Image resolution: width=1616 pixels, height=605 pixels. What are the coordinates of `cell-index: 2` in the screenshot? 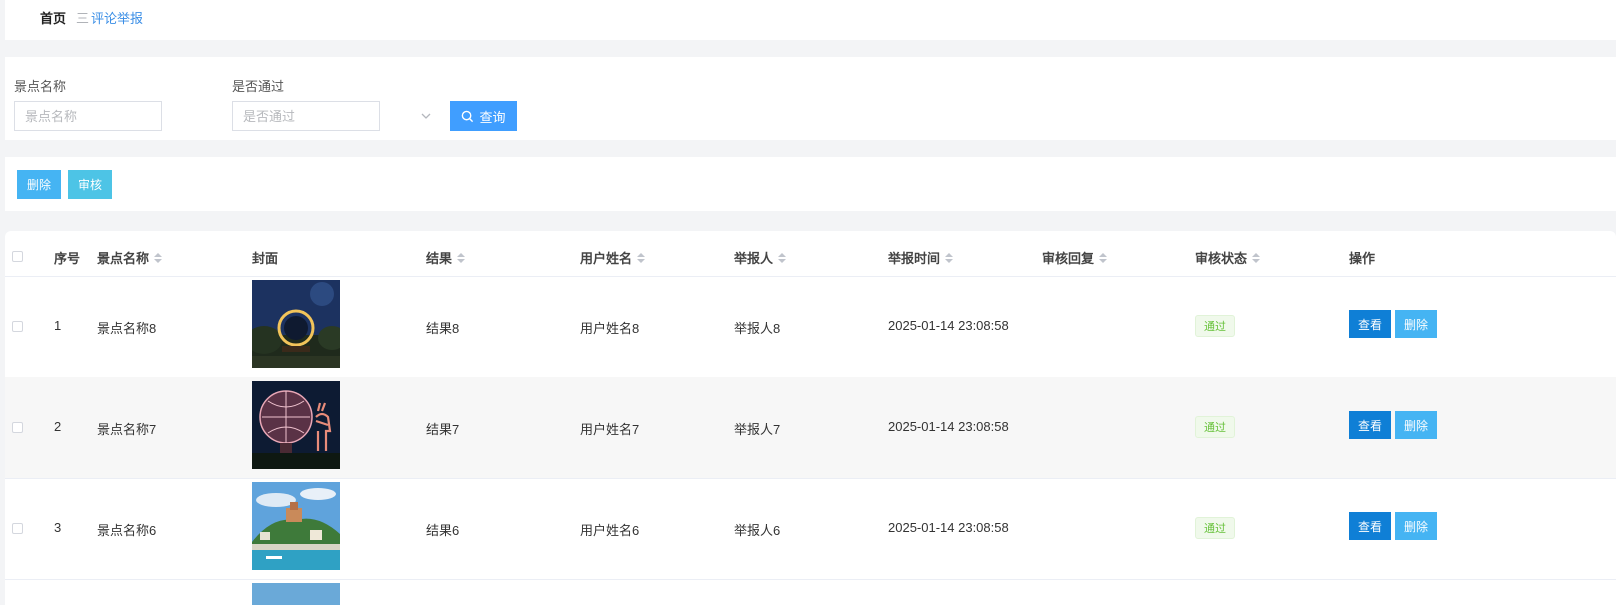 It's located at (58, 426).